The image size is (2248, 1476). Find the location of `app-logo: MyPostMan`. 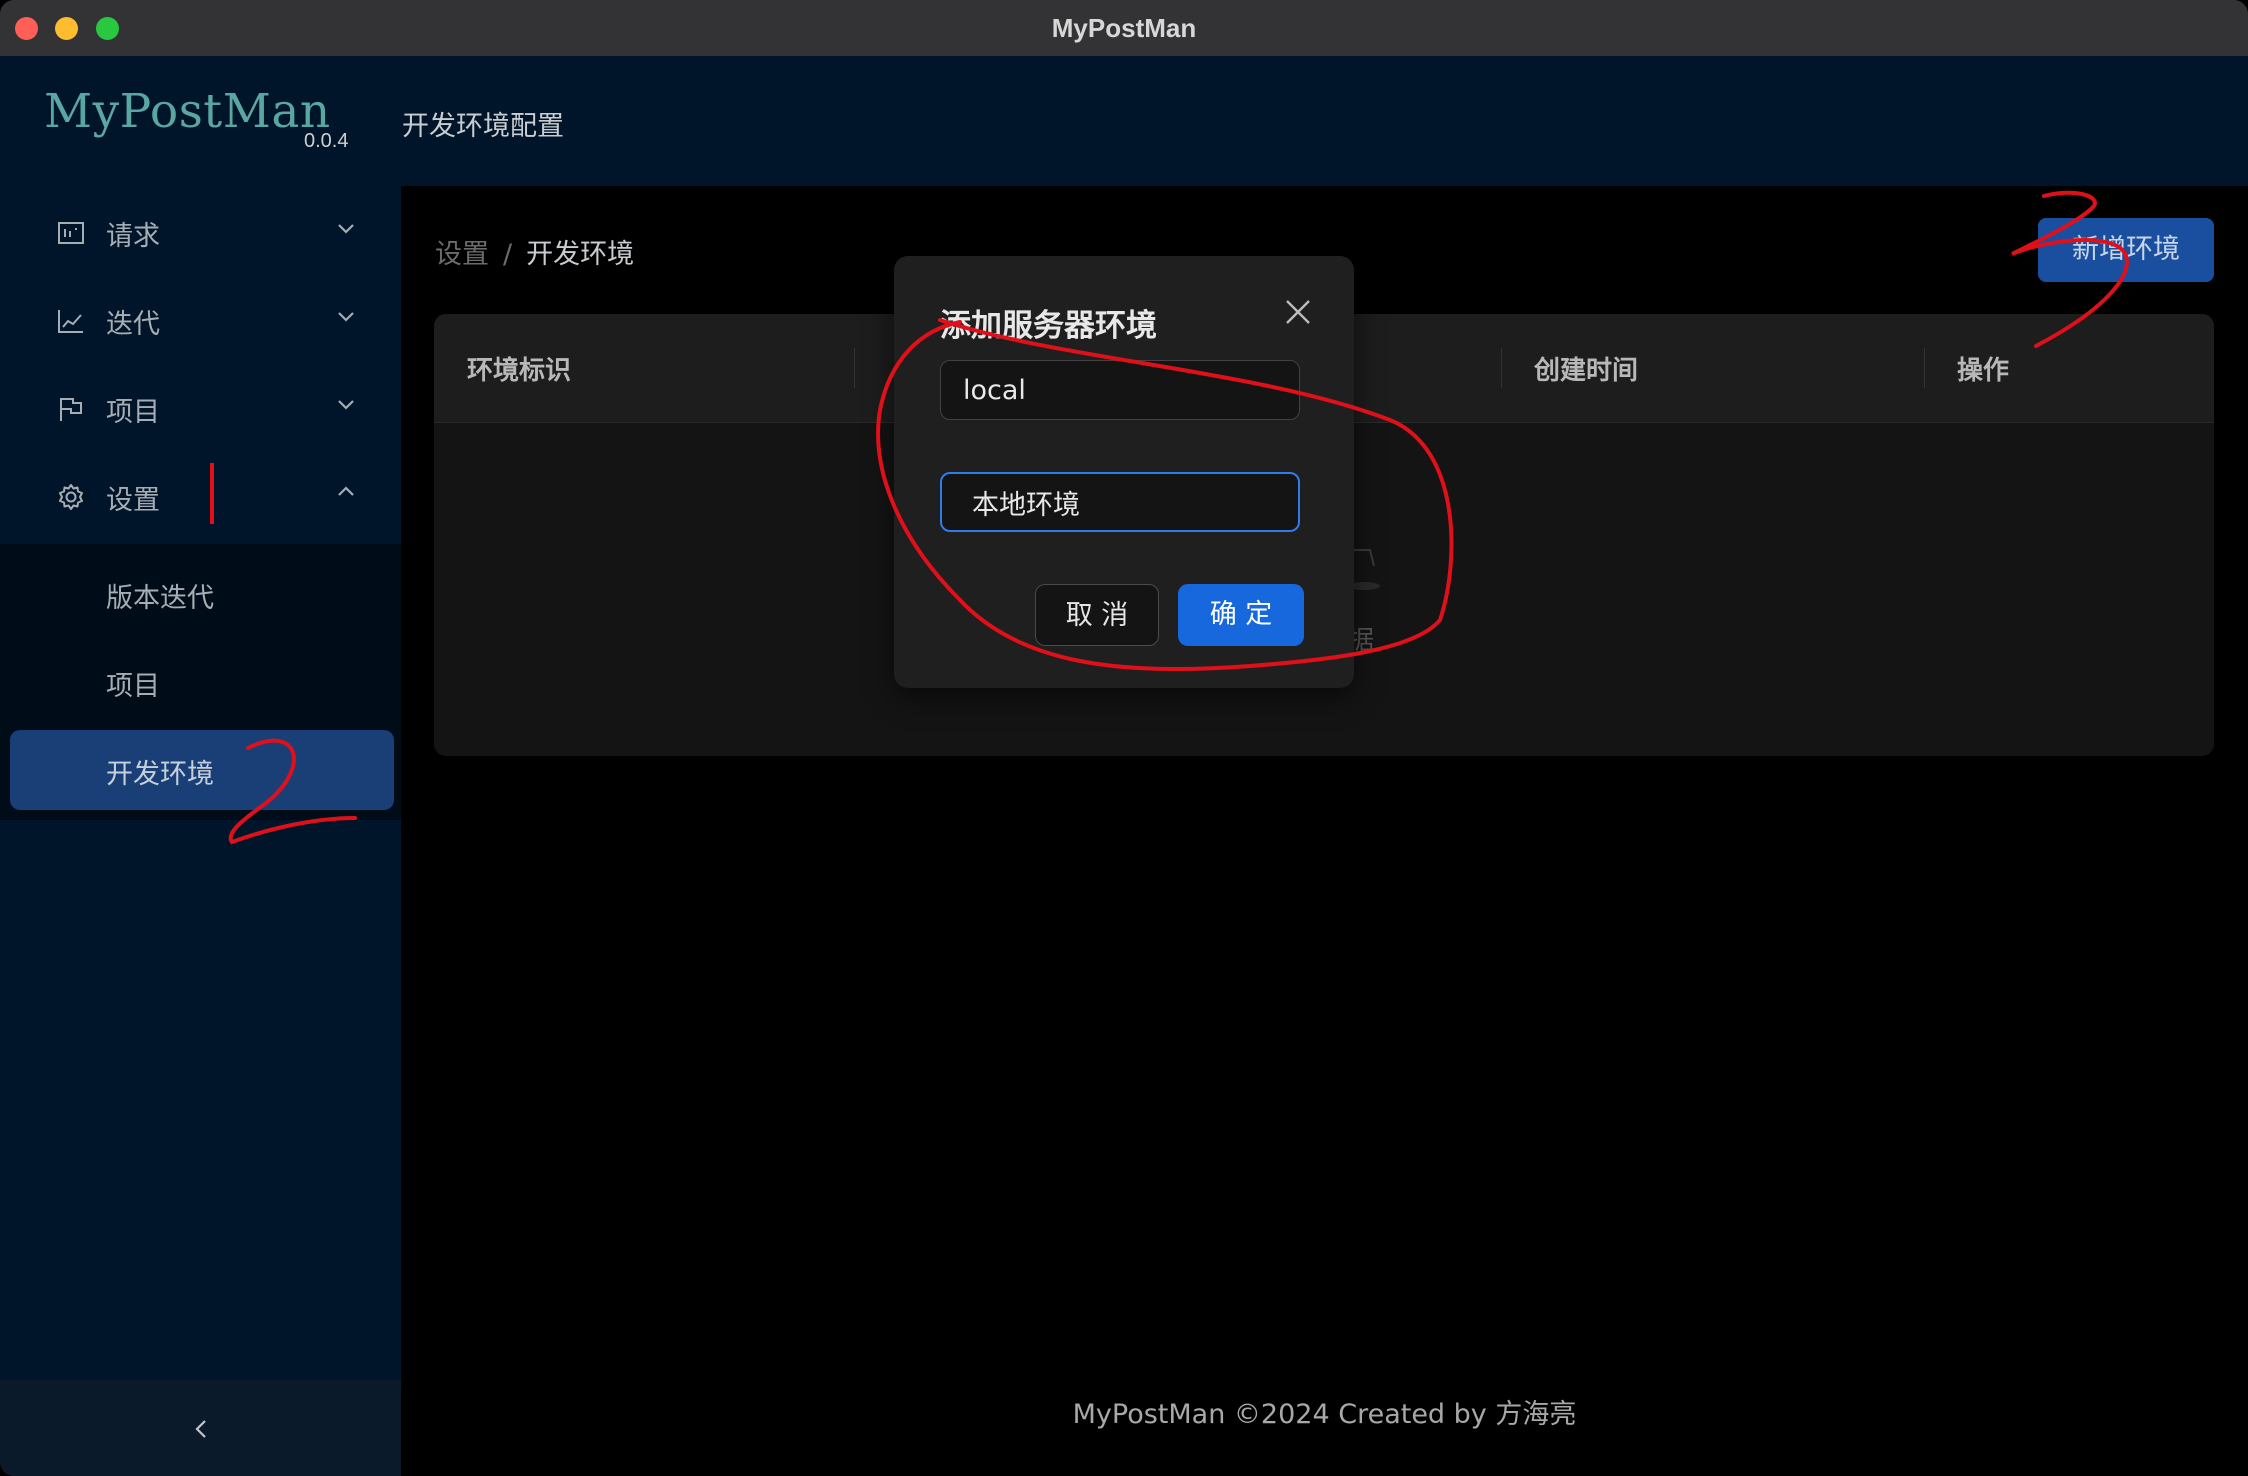

app-logo: MyPostMan is located at coordinates (187, 111).